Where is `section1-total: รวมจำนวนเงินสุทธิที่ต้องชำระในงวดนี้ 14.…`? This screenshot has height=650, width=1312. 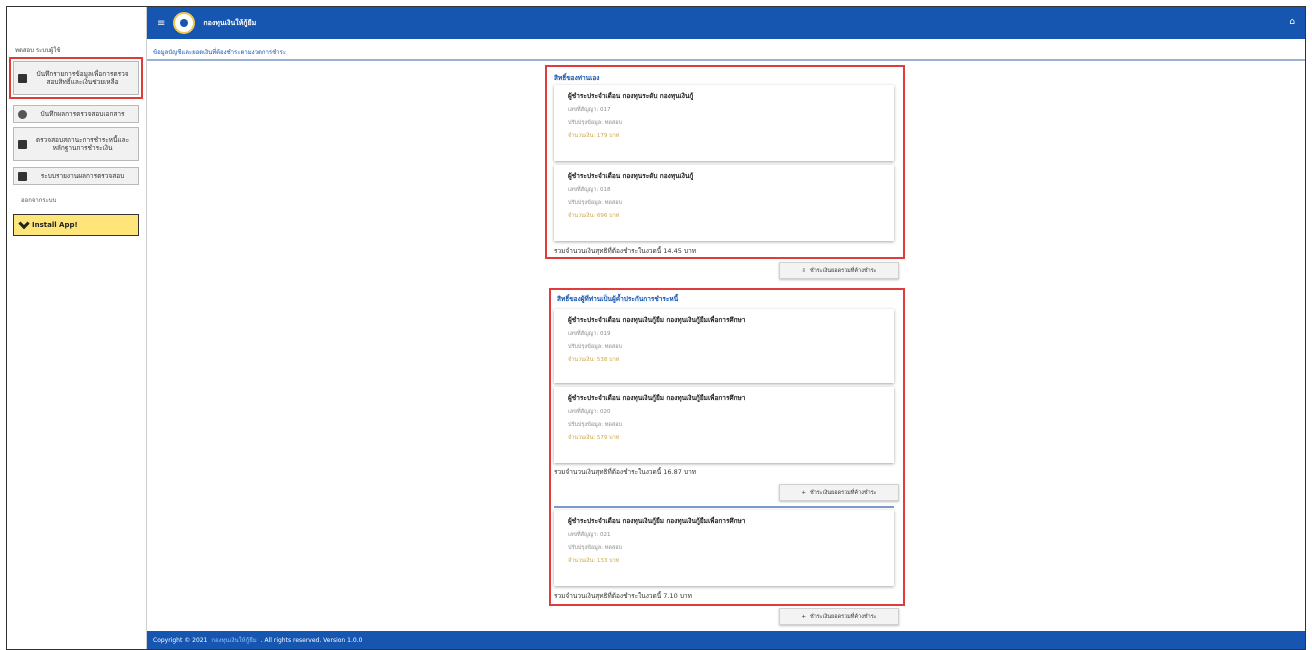
section1-total: รวมจำนวนเงินสุทธิที่ต้องชำระในงวดนี้ 14.… is located at coordinates (625, 251).